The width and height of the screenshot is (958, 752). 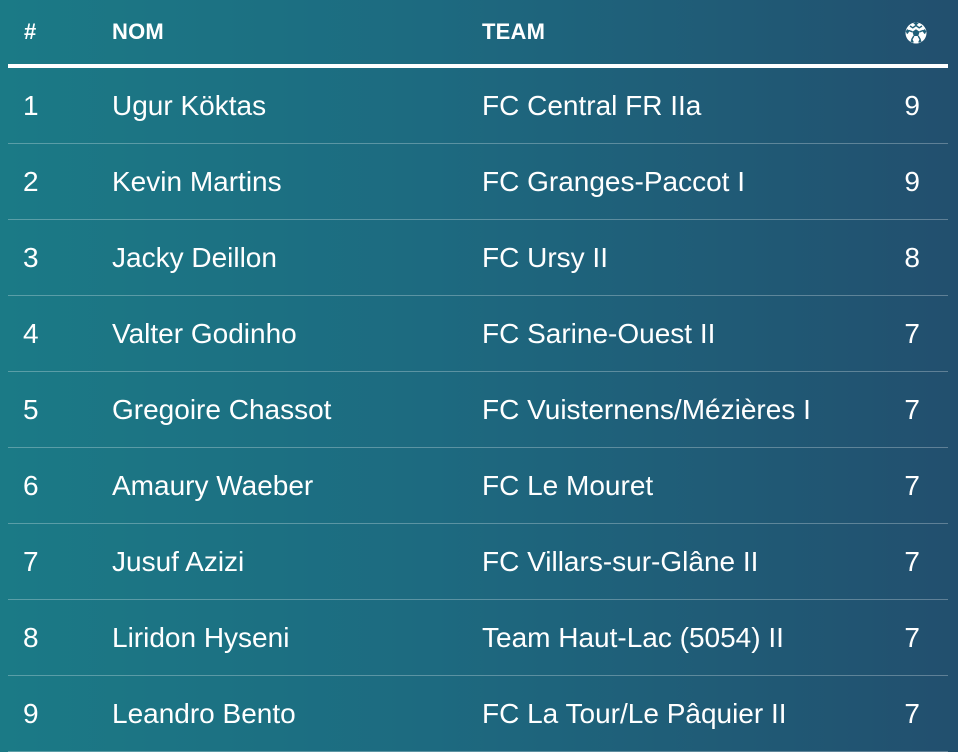 What do you see at coordinates (682, 485) in the screenshot?
I see `team-cell: FC Le Mouret` at bounding box center [682, 485].